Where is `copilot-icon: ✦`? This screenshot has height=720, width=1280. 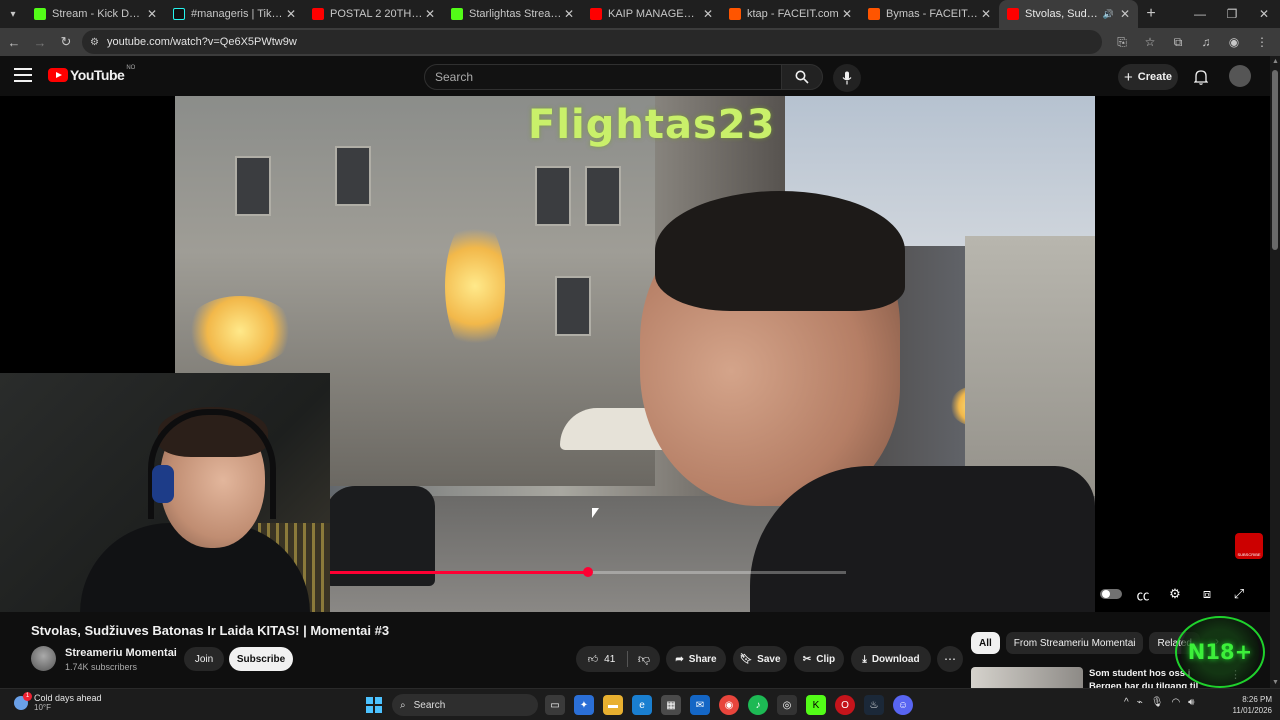 copilot-icon: ✦ is located at coordinates (584, 705).